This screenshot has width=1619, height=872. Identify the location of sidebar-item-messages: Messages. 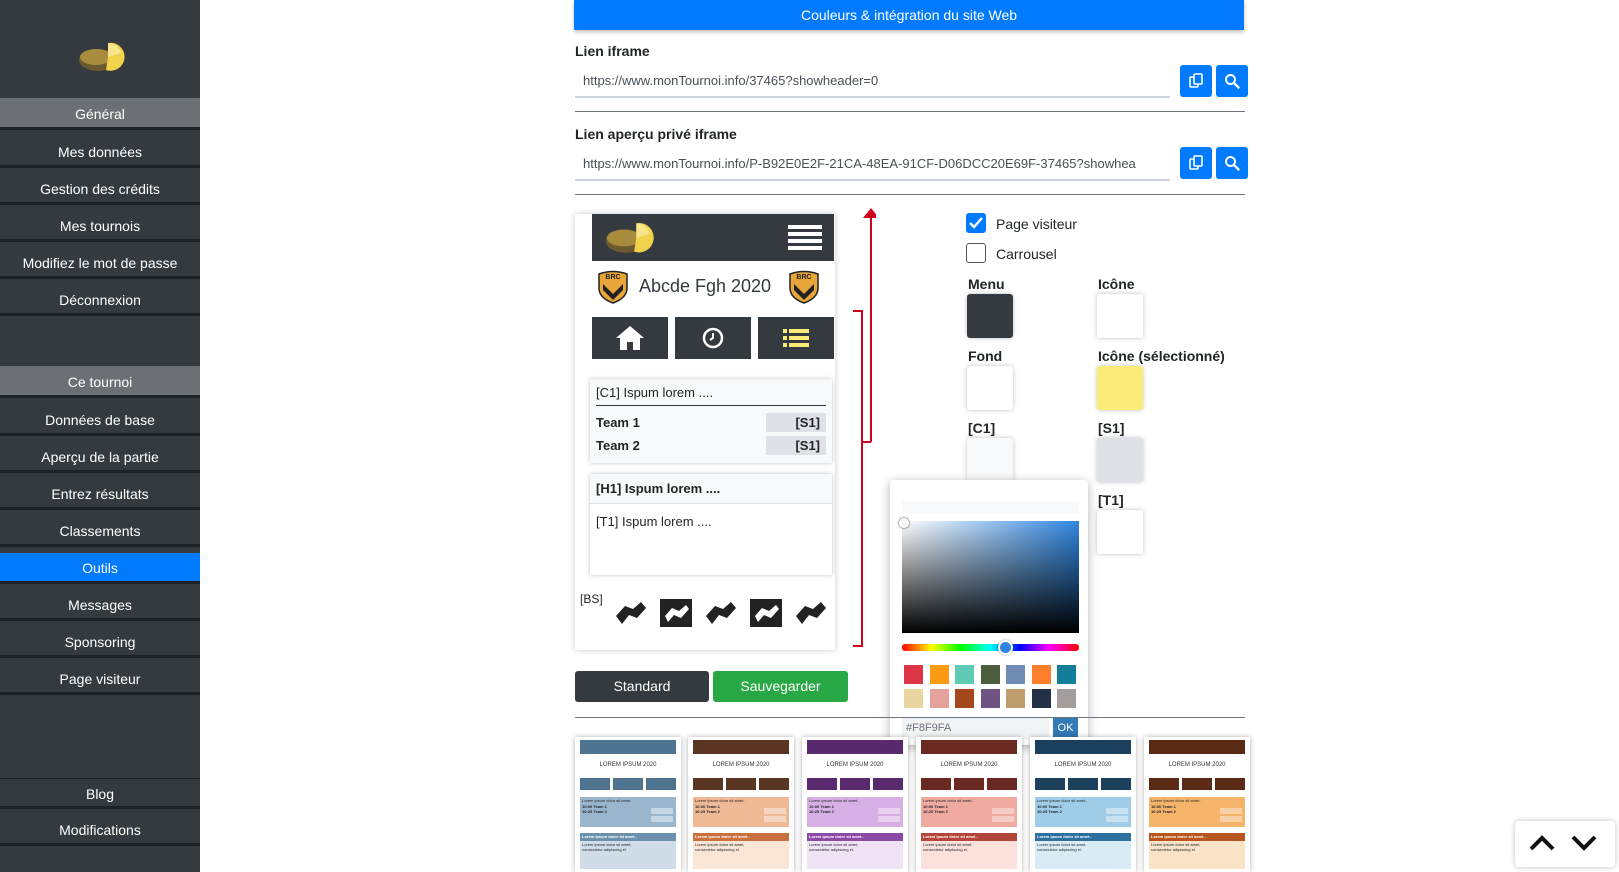
(100, 605).